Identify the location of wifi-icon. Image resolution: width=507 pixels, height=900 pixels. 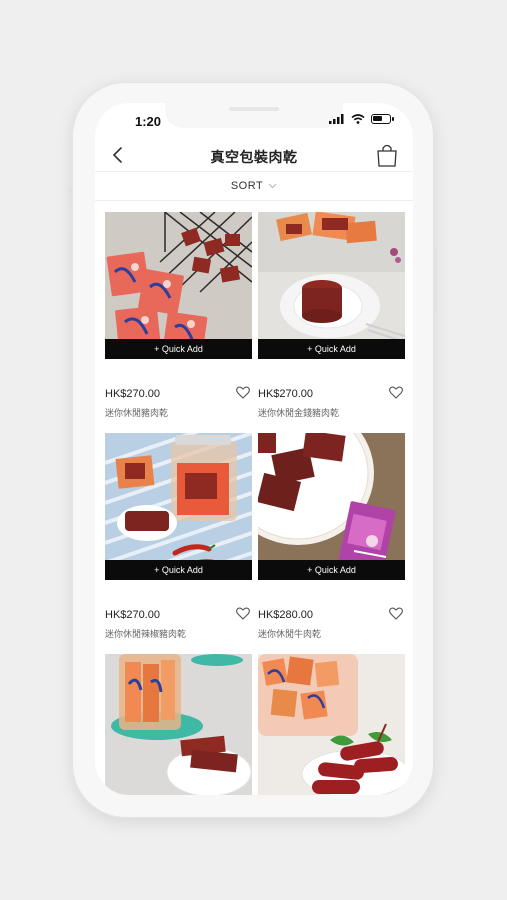
(358, 119).